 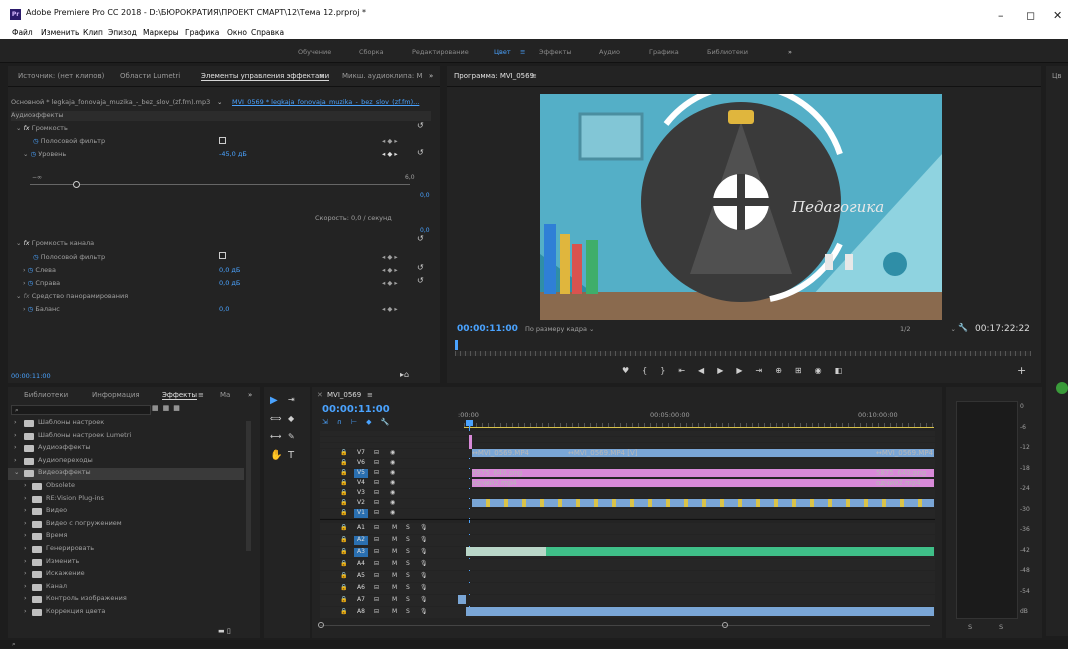 I want to click on effects-scrollbar, so click(x=248, y=486).